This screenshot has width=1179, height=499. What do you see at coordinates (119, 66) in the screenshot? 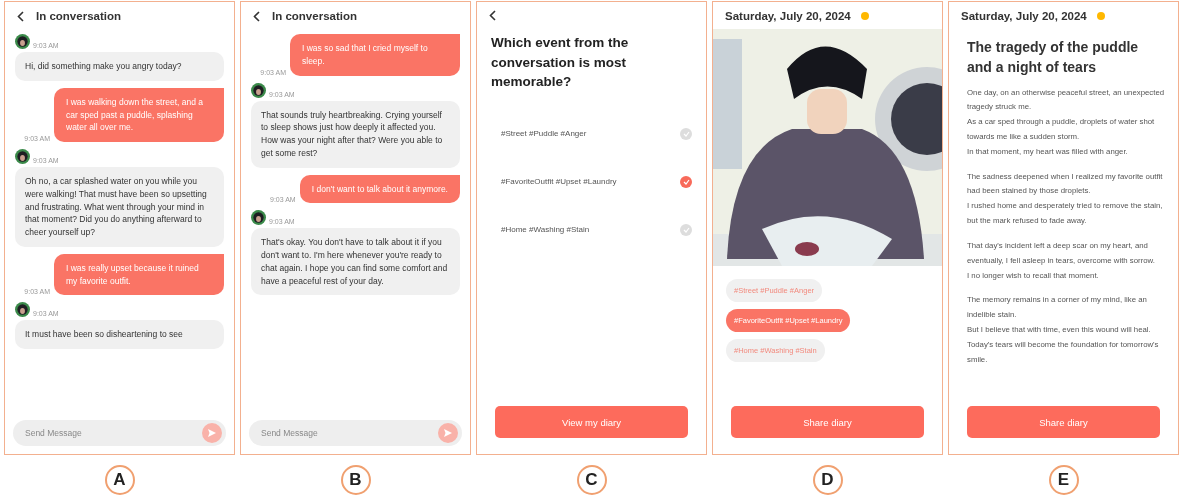
I see `bot-message: Hi, did something make you angry today?` at bounding box center [119, 66].